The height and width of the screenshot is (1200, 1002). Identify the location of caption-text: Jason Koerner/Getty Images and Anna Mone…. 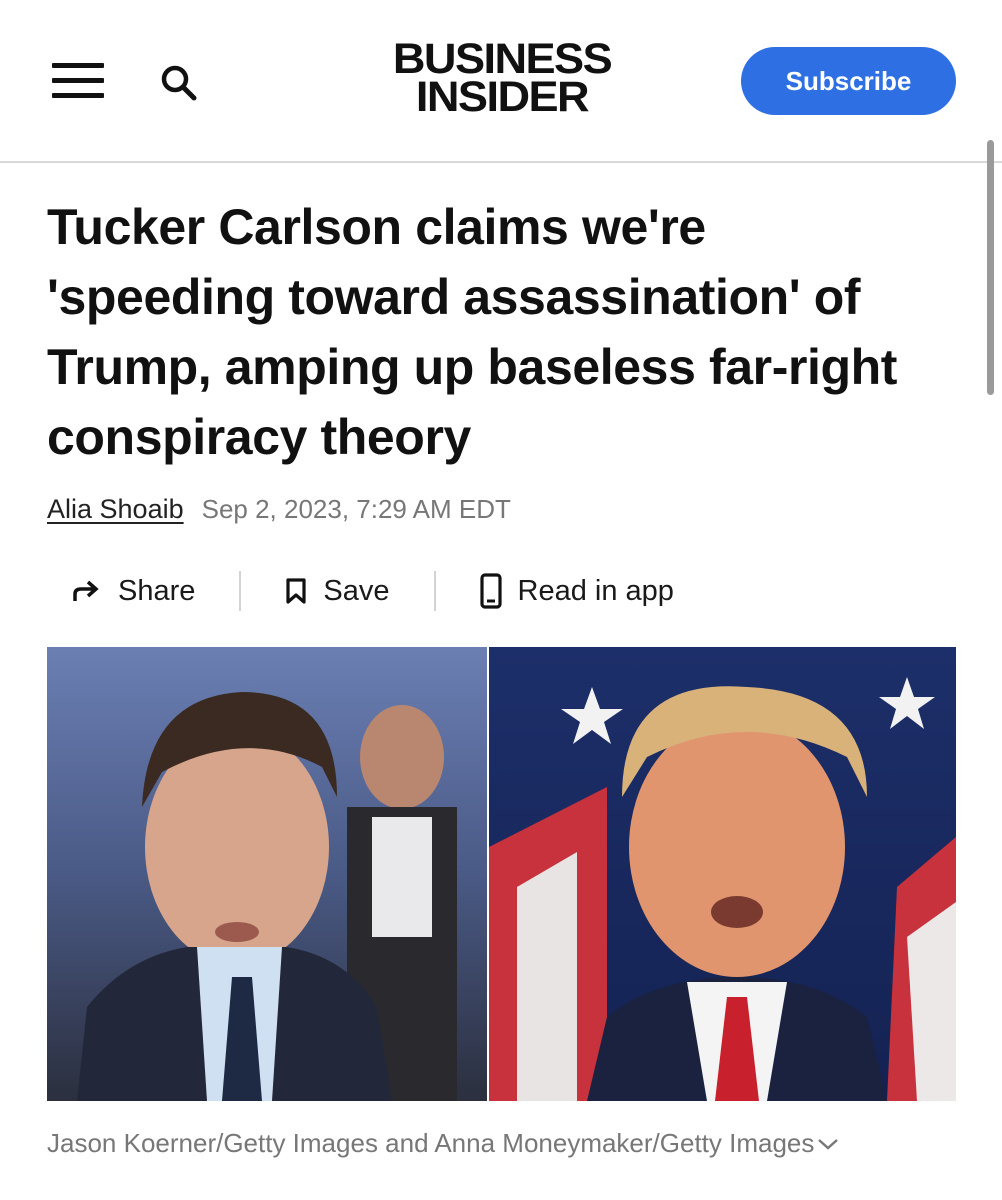
(431, 1143).